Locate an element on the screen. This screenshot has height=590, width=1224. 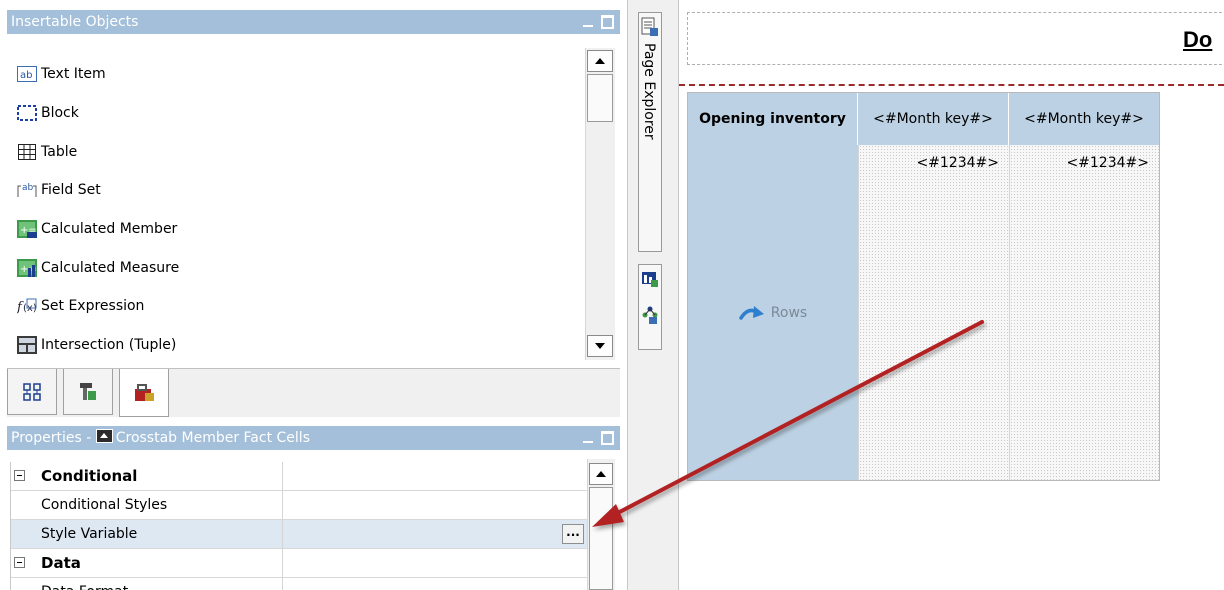
scroll-down-icon is located at coordinates (600, 346).